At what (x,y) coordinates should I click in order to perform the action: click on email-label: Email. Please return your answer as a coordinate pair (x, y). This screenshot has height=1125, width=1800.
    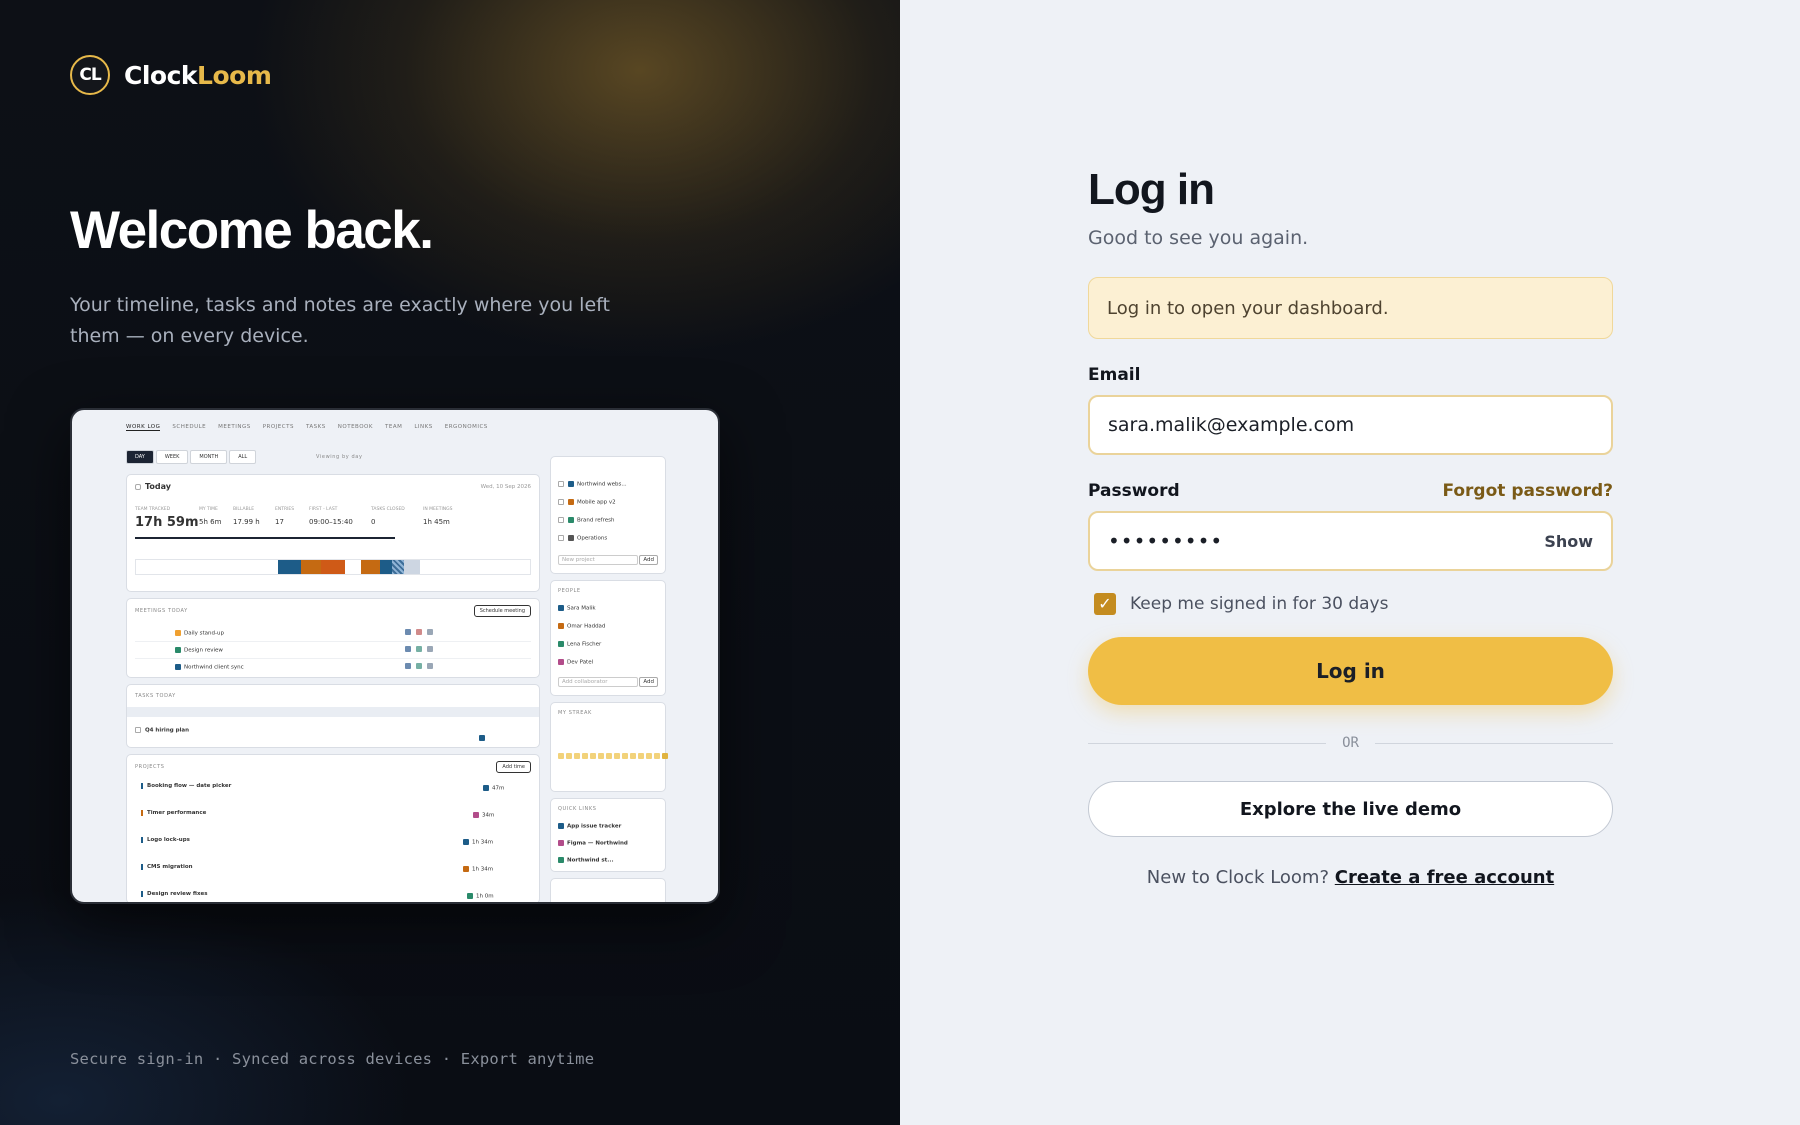
    Looking at the image, I should click on (1114, 375).